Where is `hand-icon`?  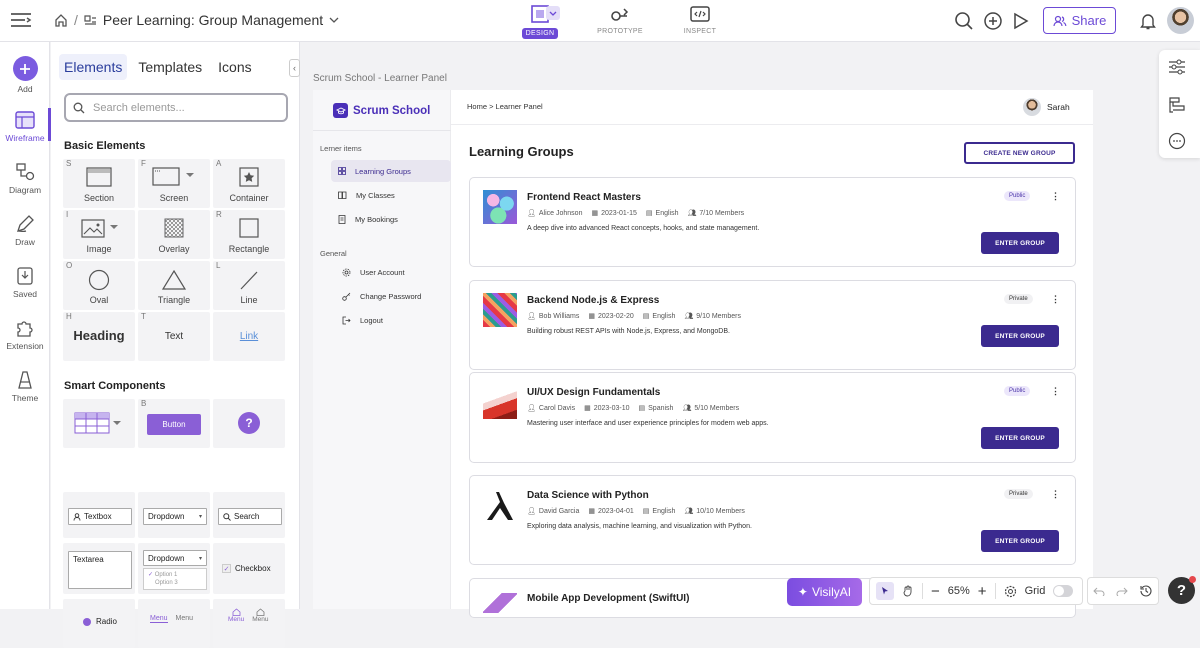
hand-icon is located at coordinates (908, 591).